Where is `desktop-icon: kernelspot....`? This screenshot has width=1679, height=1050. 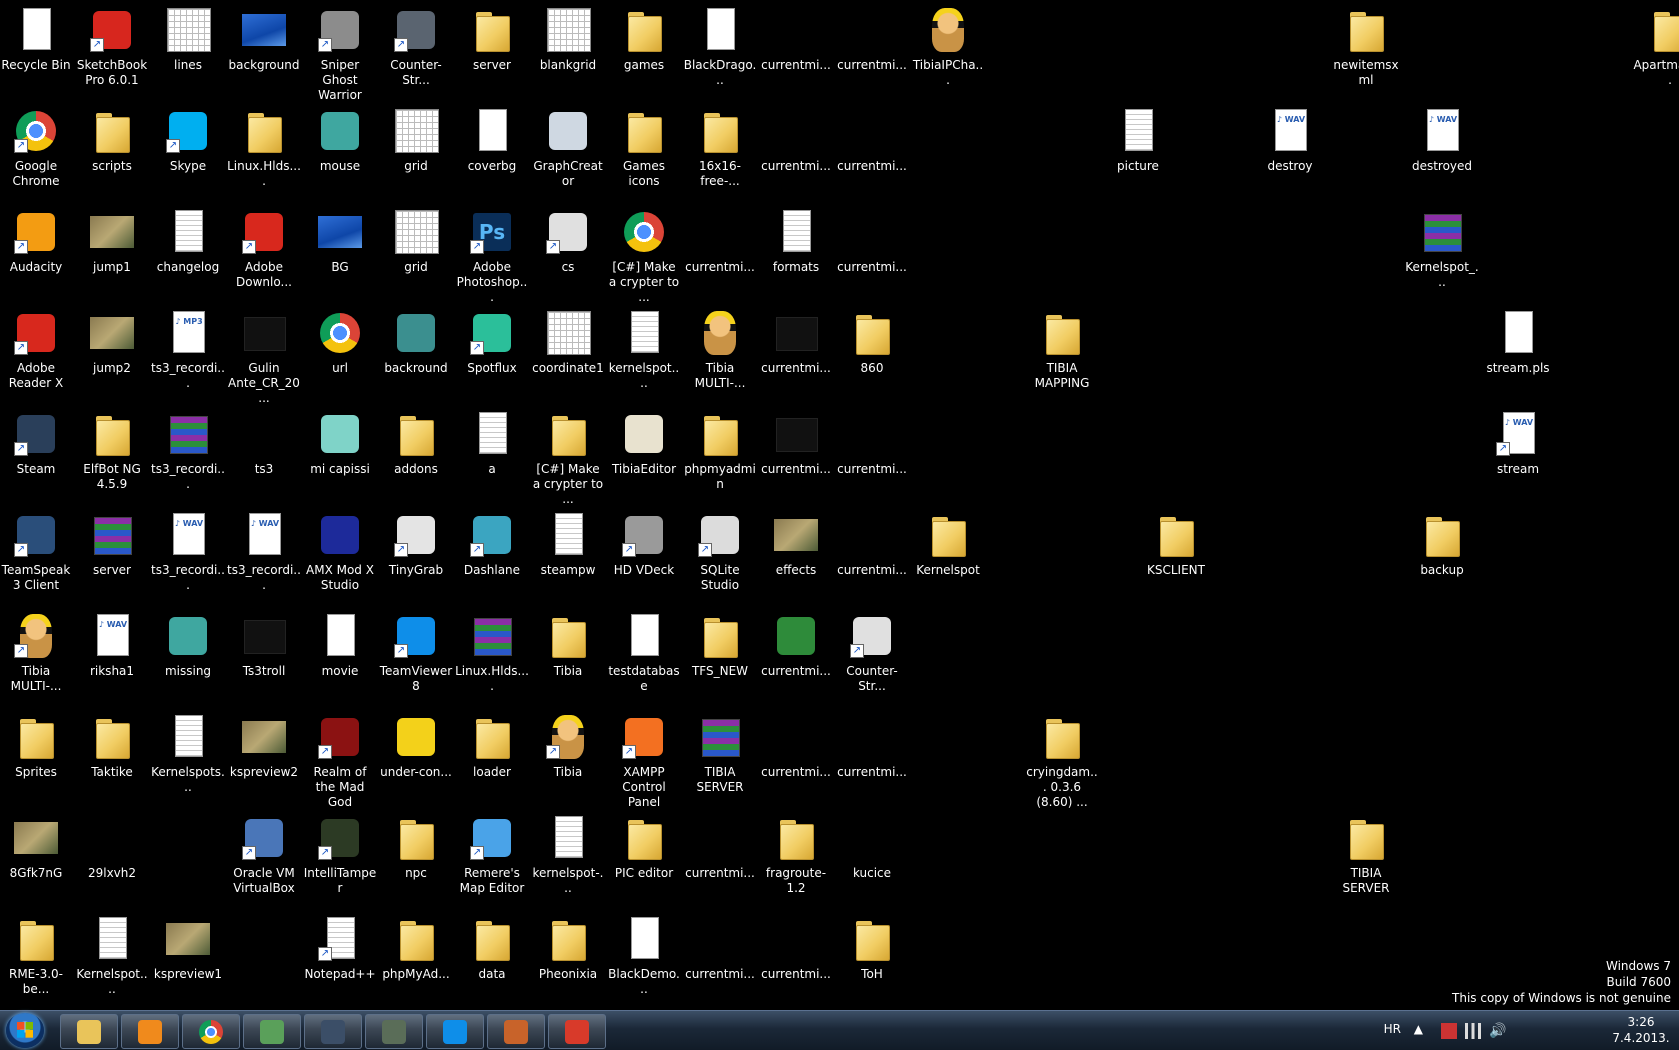
desktop-icon: kernelspot.... is located at coordinates (644, 350).